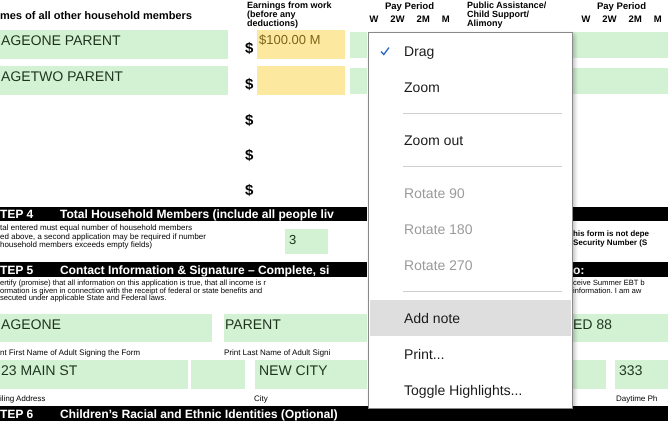 This screenshot has width=668, height=425. I want to click on earnings-field: $100.00 M, so click(301, 44).